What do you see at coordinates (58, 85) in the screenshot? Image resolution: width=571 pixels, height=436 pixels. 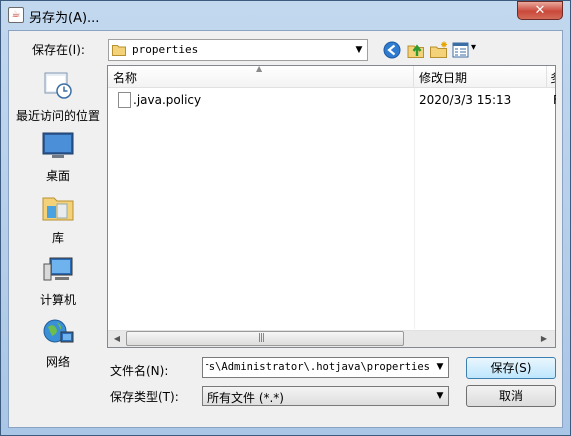 I see `recent-places-icon` at bounding box center [58, 85].